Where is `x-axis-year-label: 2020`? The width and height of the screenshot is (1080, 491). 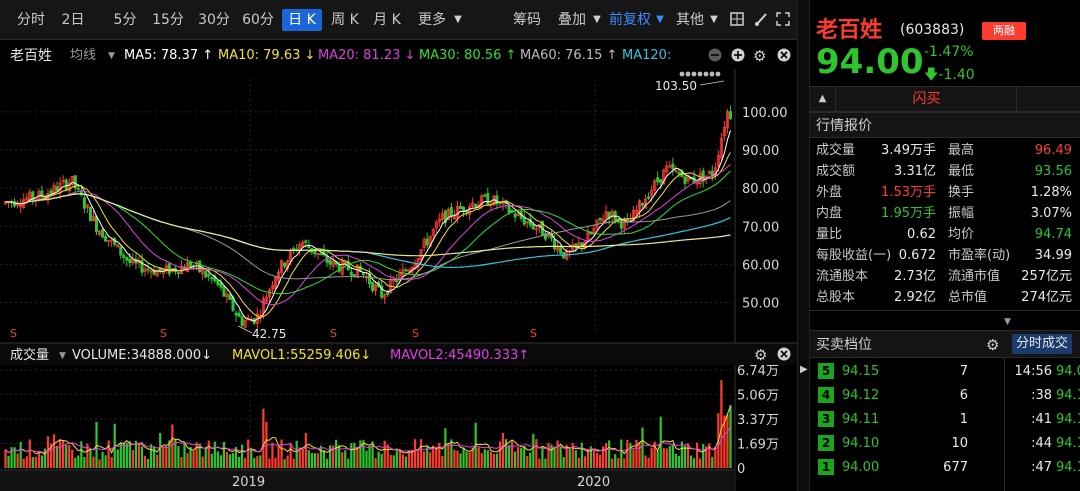
x-axis-year-label: 2020 is located at coordinates (593, 482).